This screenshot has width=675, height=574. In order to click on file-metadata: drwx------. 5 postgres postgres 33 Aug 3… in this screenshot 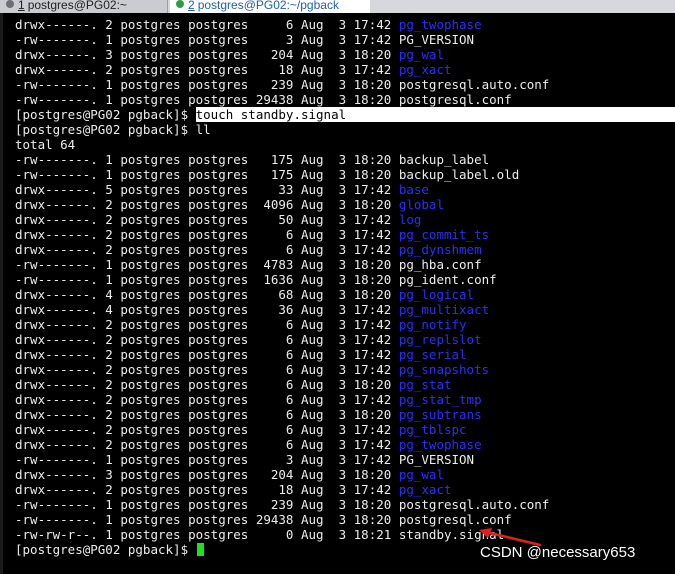, I will do `click(207, 189)`.